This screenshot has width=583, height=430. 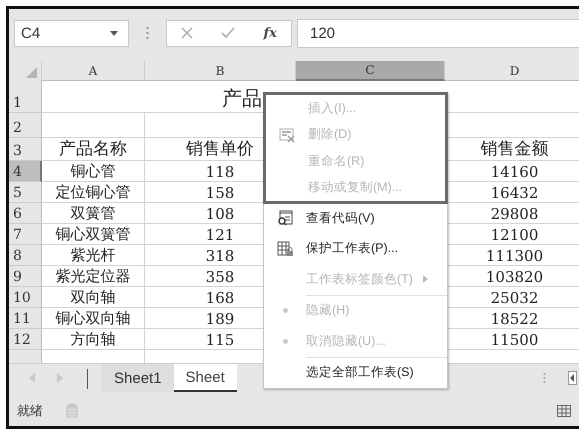 What do you see at coordinates (515, 277) in the screenshot?
I see `table-cell: 103820` at bounding box center [515, 277].